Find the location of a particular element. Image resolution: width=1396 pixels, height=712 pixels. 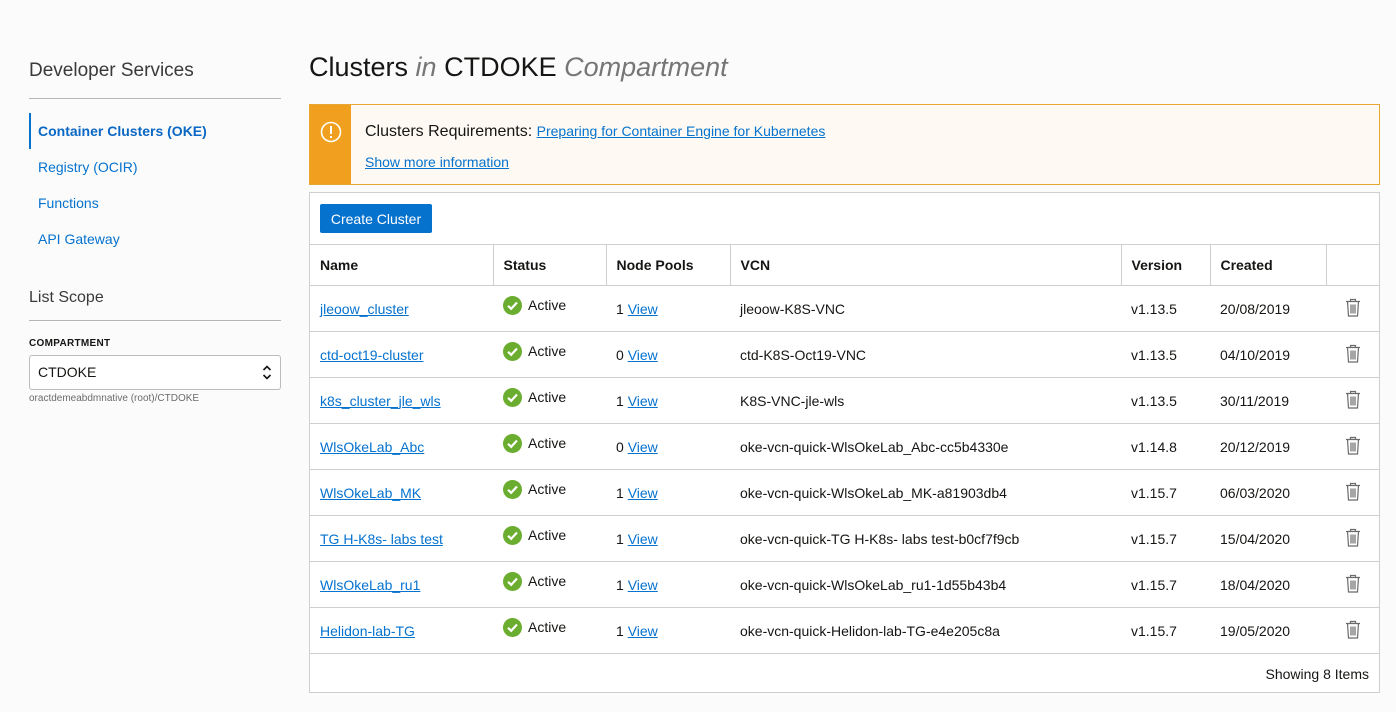

sidebar-item-registry: Registry (OCIR) is located at coordinates (155, 167).